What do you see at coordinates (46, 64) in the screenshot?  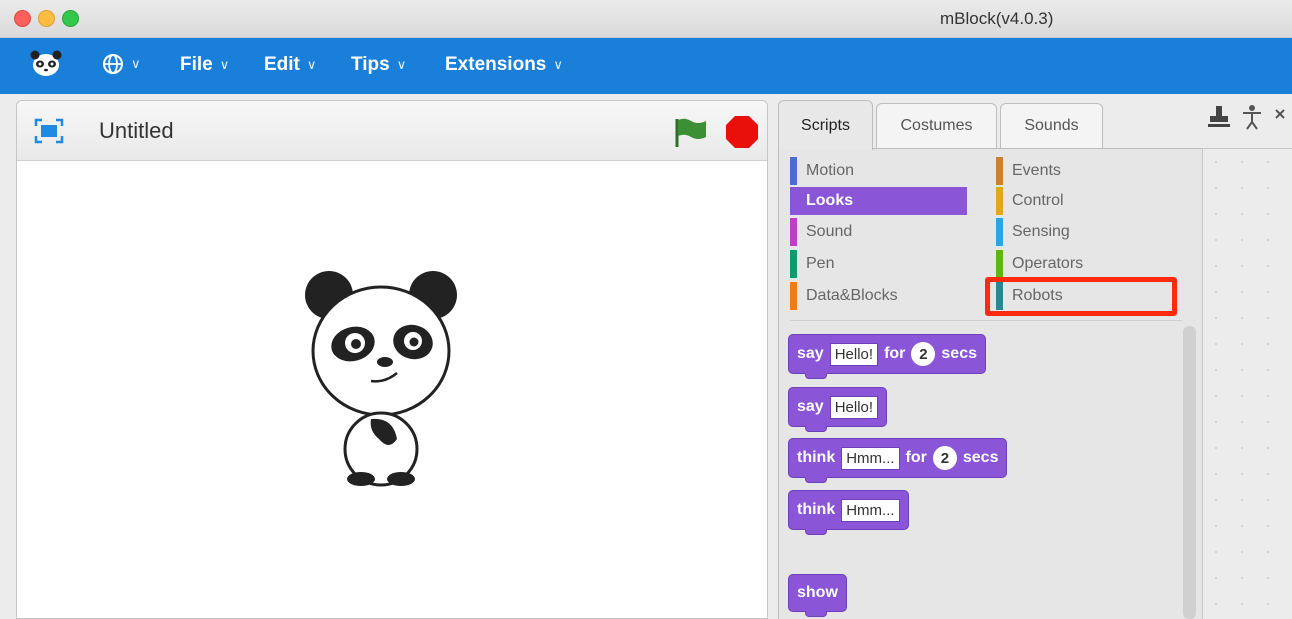 I see `panda-logo-icon` at bounding box center [46, 64].